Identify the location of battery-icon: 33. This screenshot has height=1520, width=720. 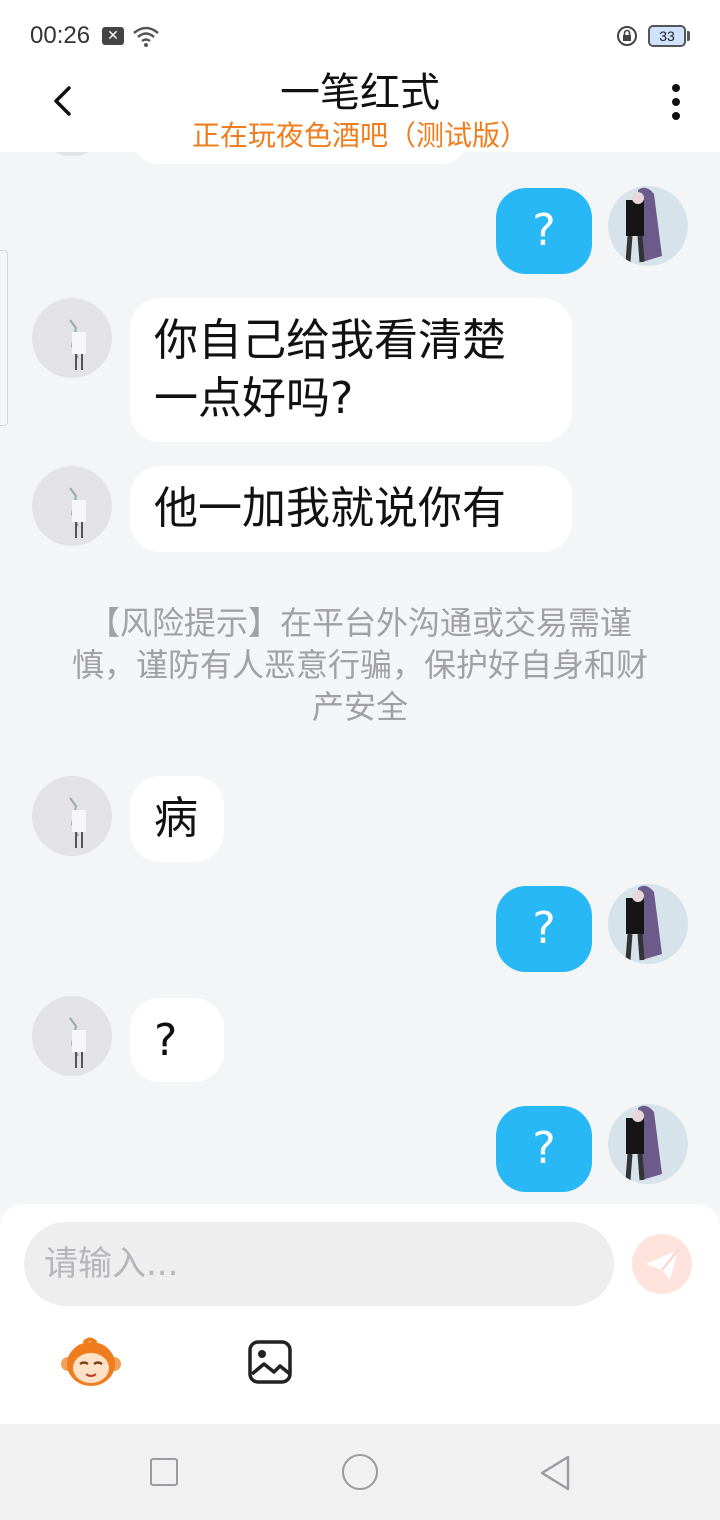
(667, 36).